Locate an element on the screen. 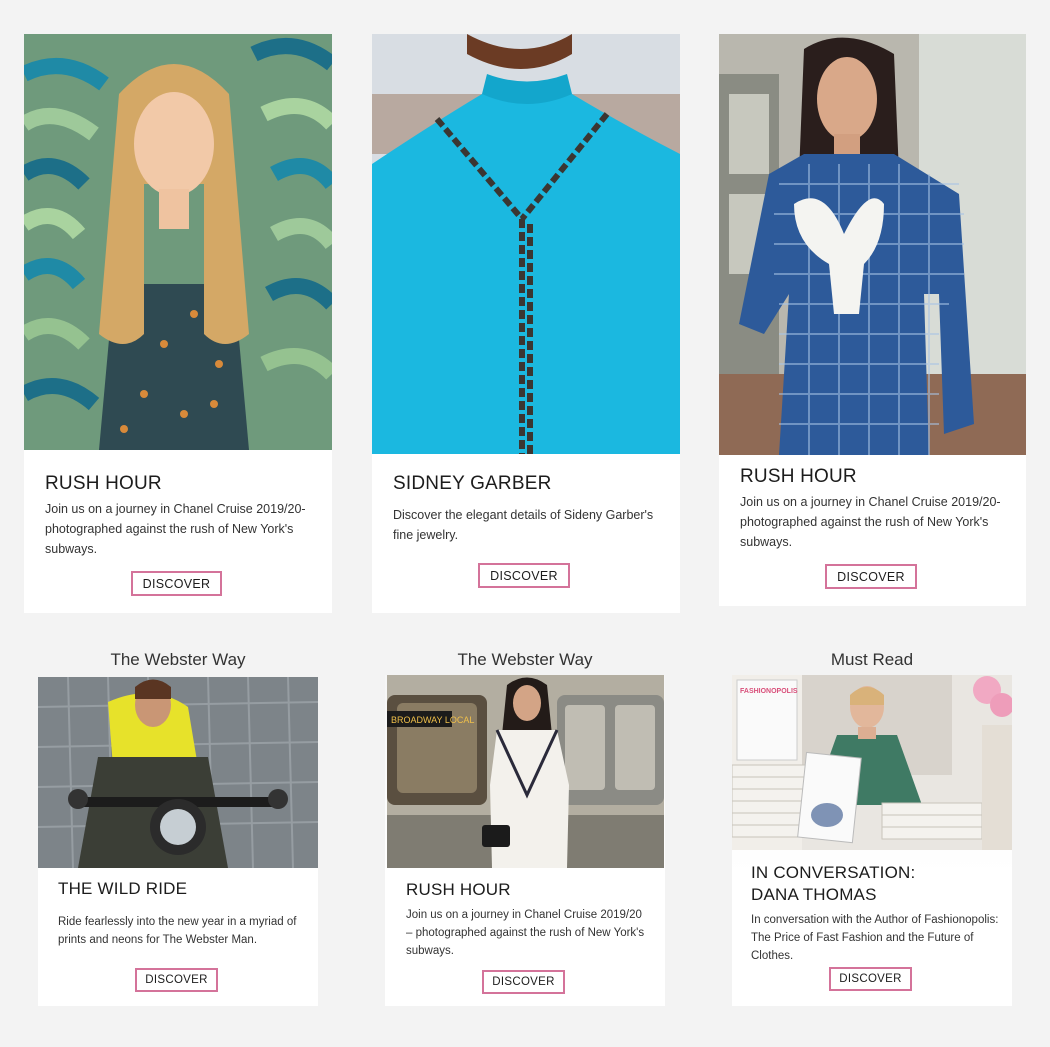  card-title-line2: DANA THOMAS is located at coordinates (814, 894).